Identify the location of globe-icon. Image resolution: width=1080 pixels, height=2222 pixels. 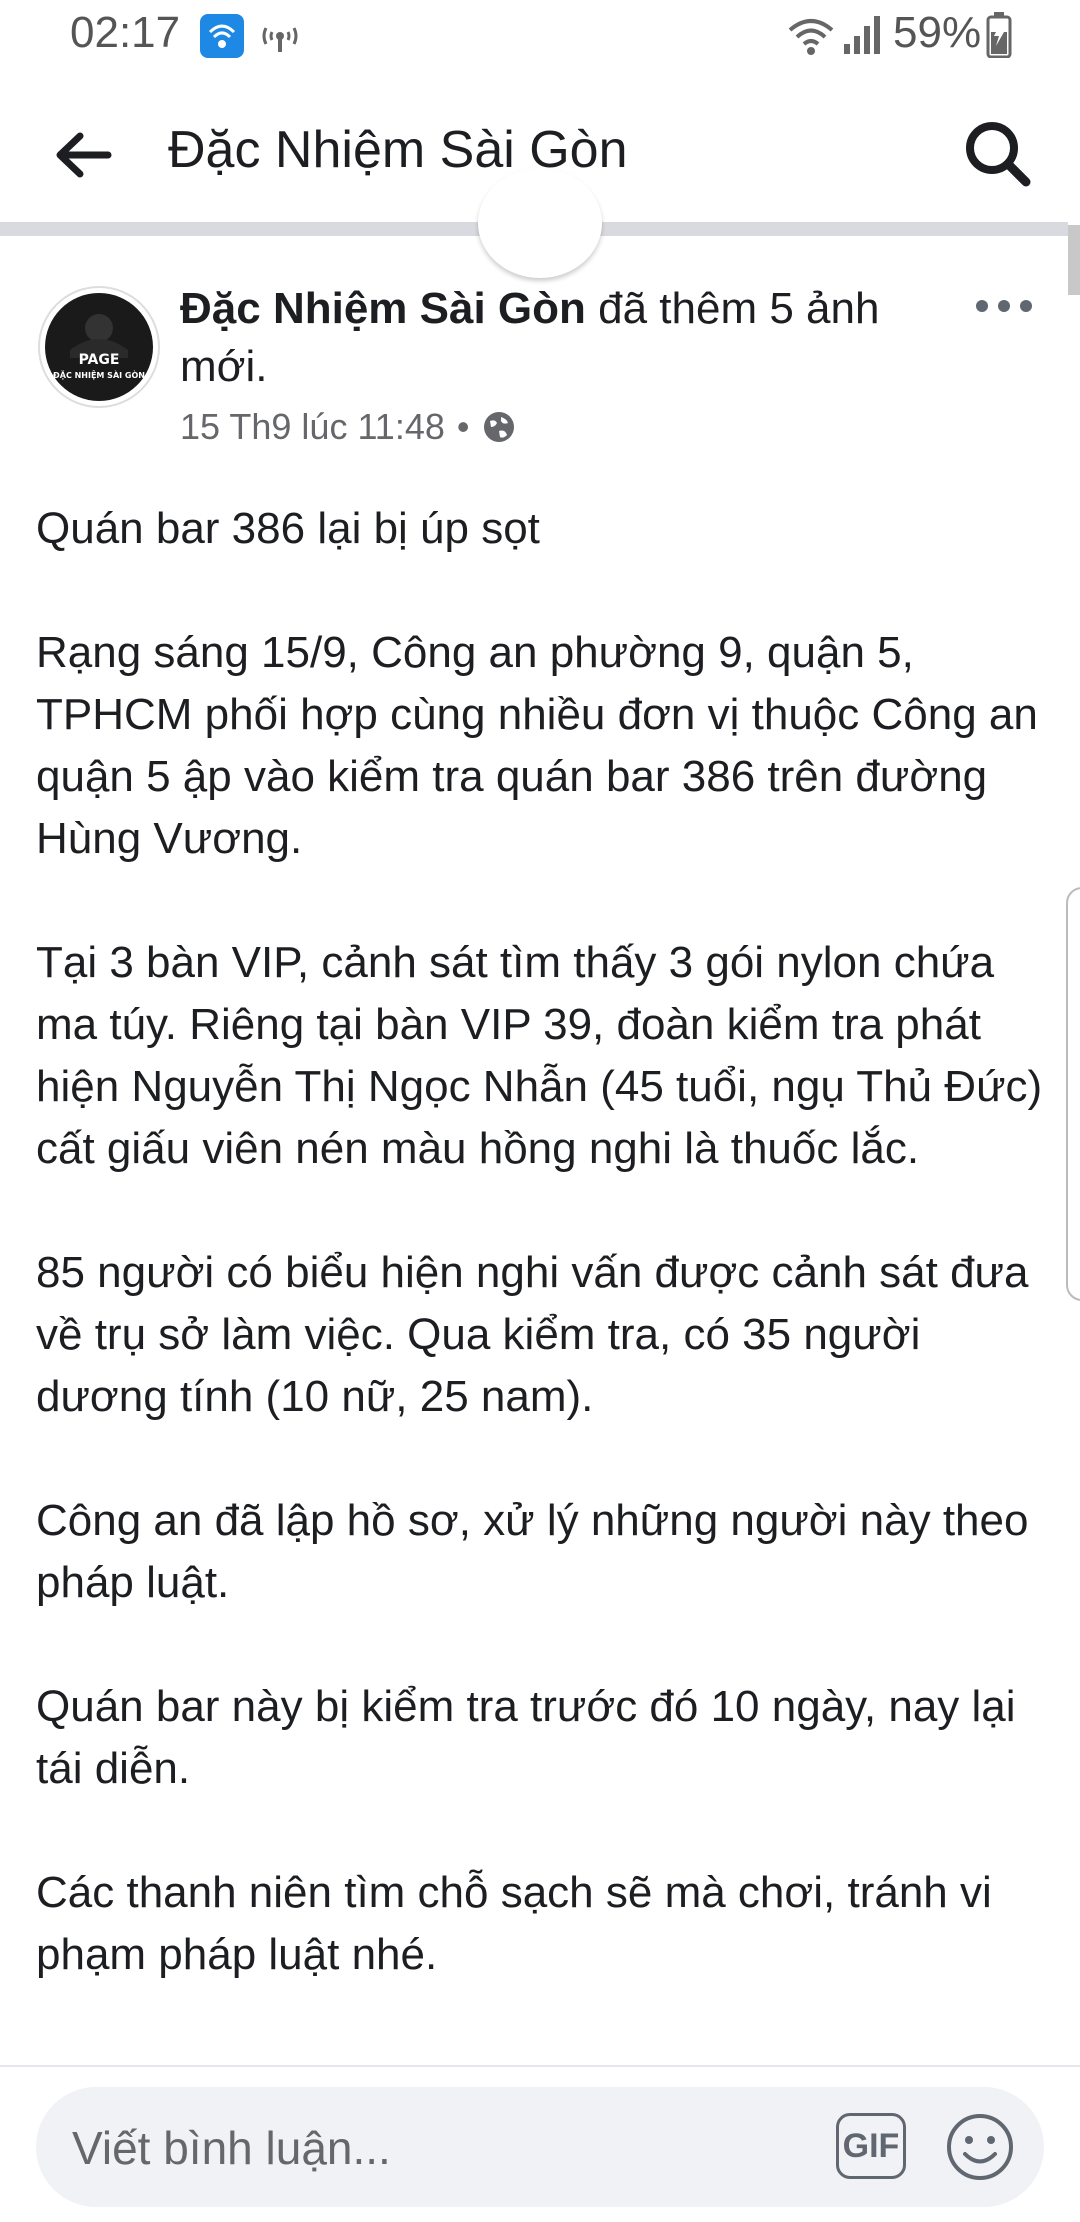
(499, 427).